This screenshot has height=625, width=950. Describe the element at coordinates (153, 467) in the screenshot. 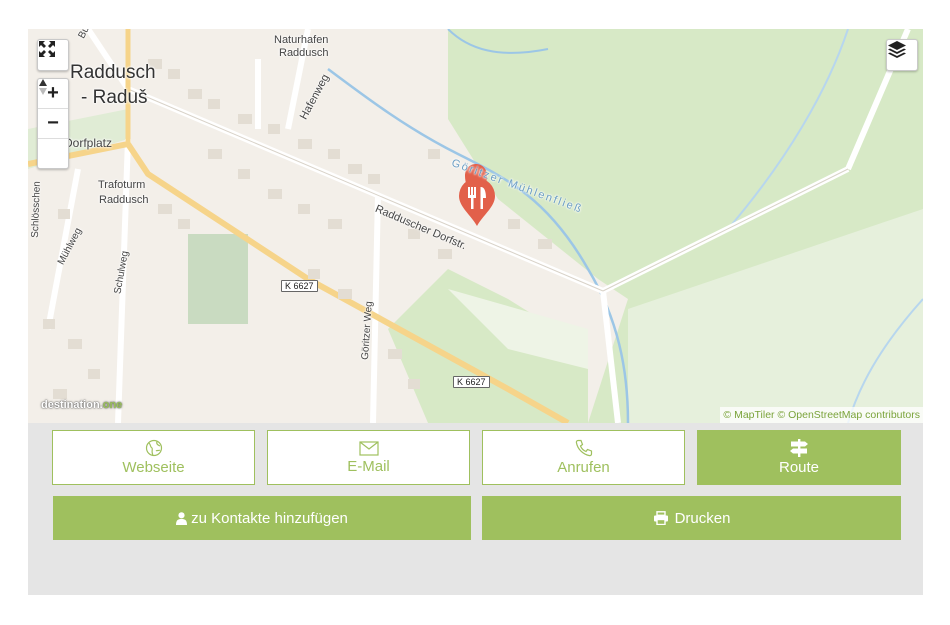

I see `website-label: Webseite` at that location.